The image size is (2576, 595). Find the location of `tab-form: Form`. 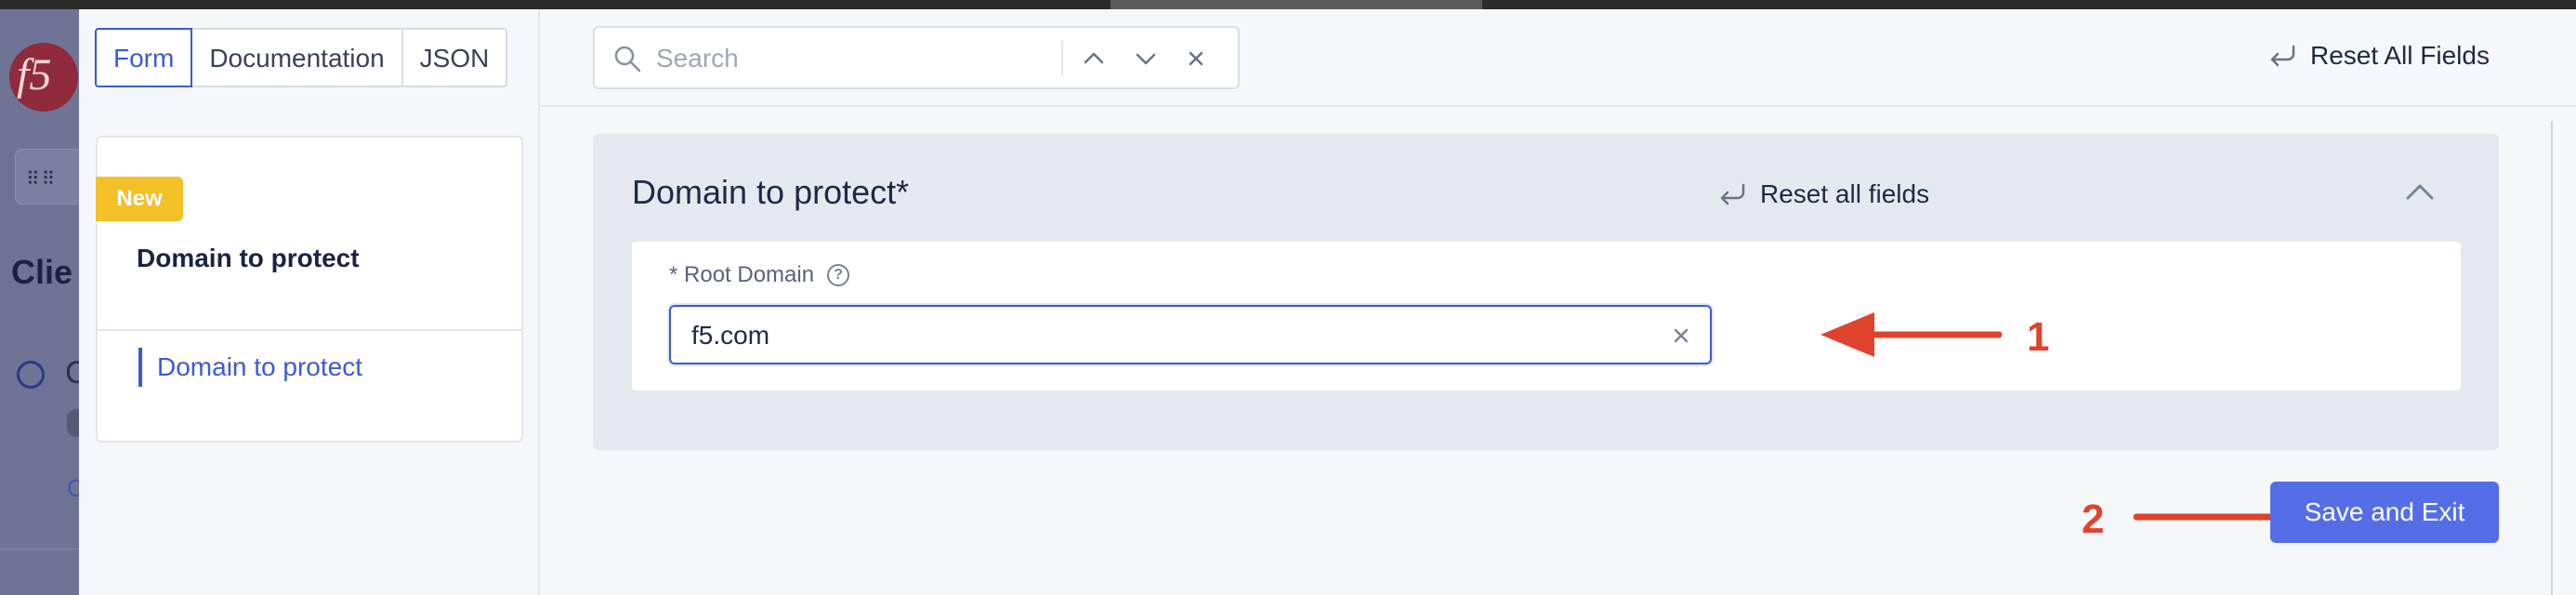

tab-form: Form is located at coordinates (144, 57).